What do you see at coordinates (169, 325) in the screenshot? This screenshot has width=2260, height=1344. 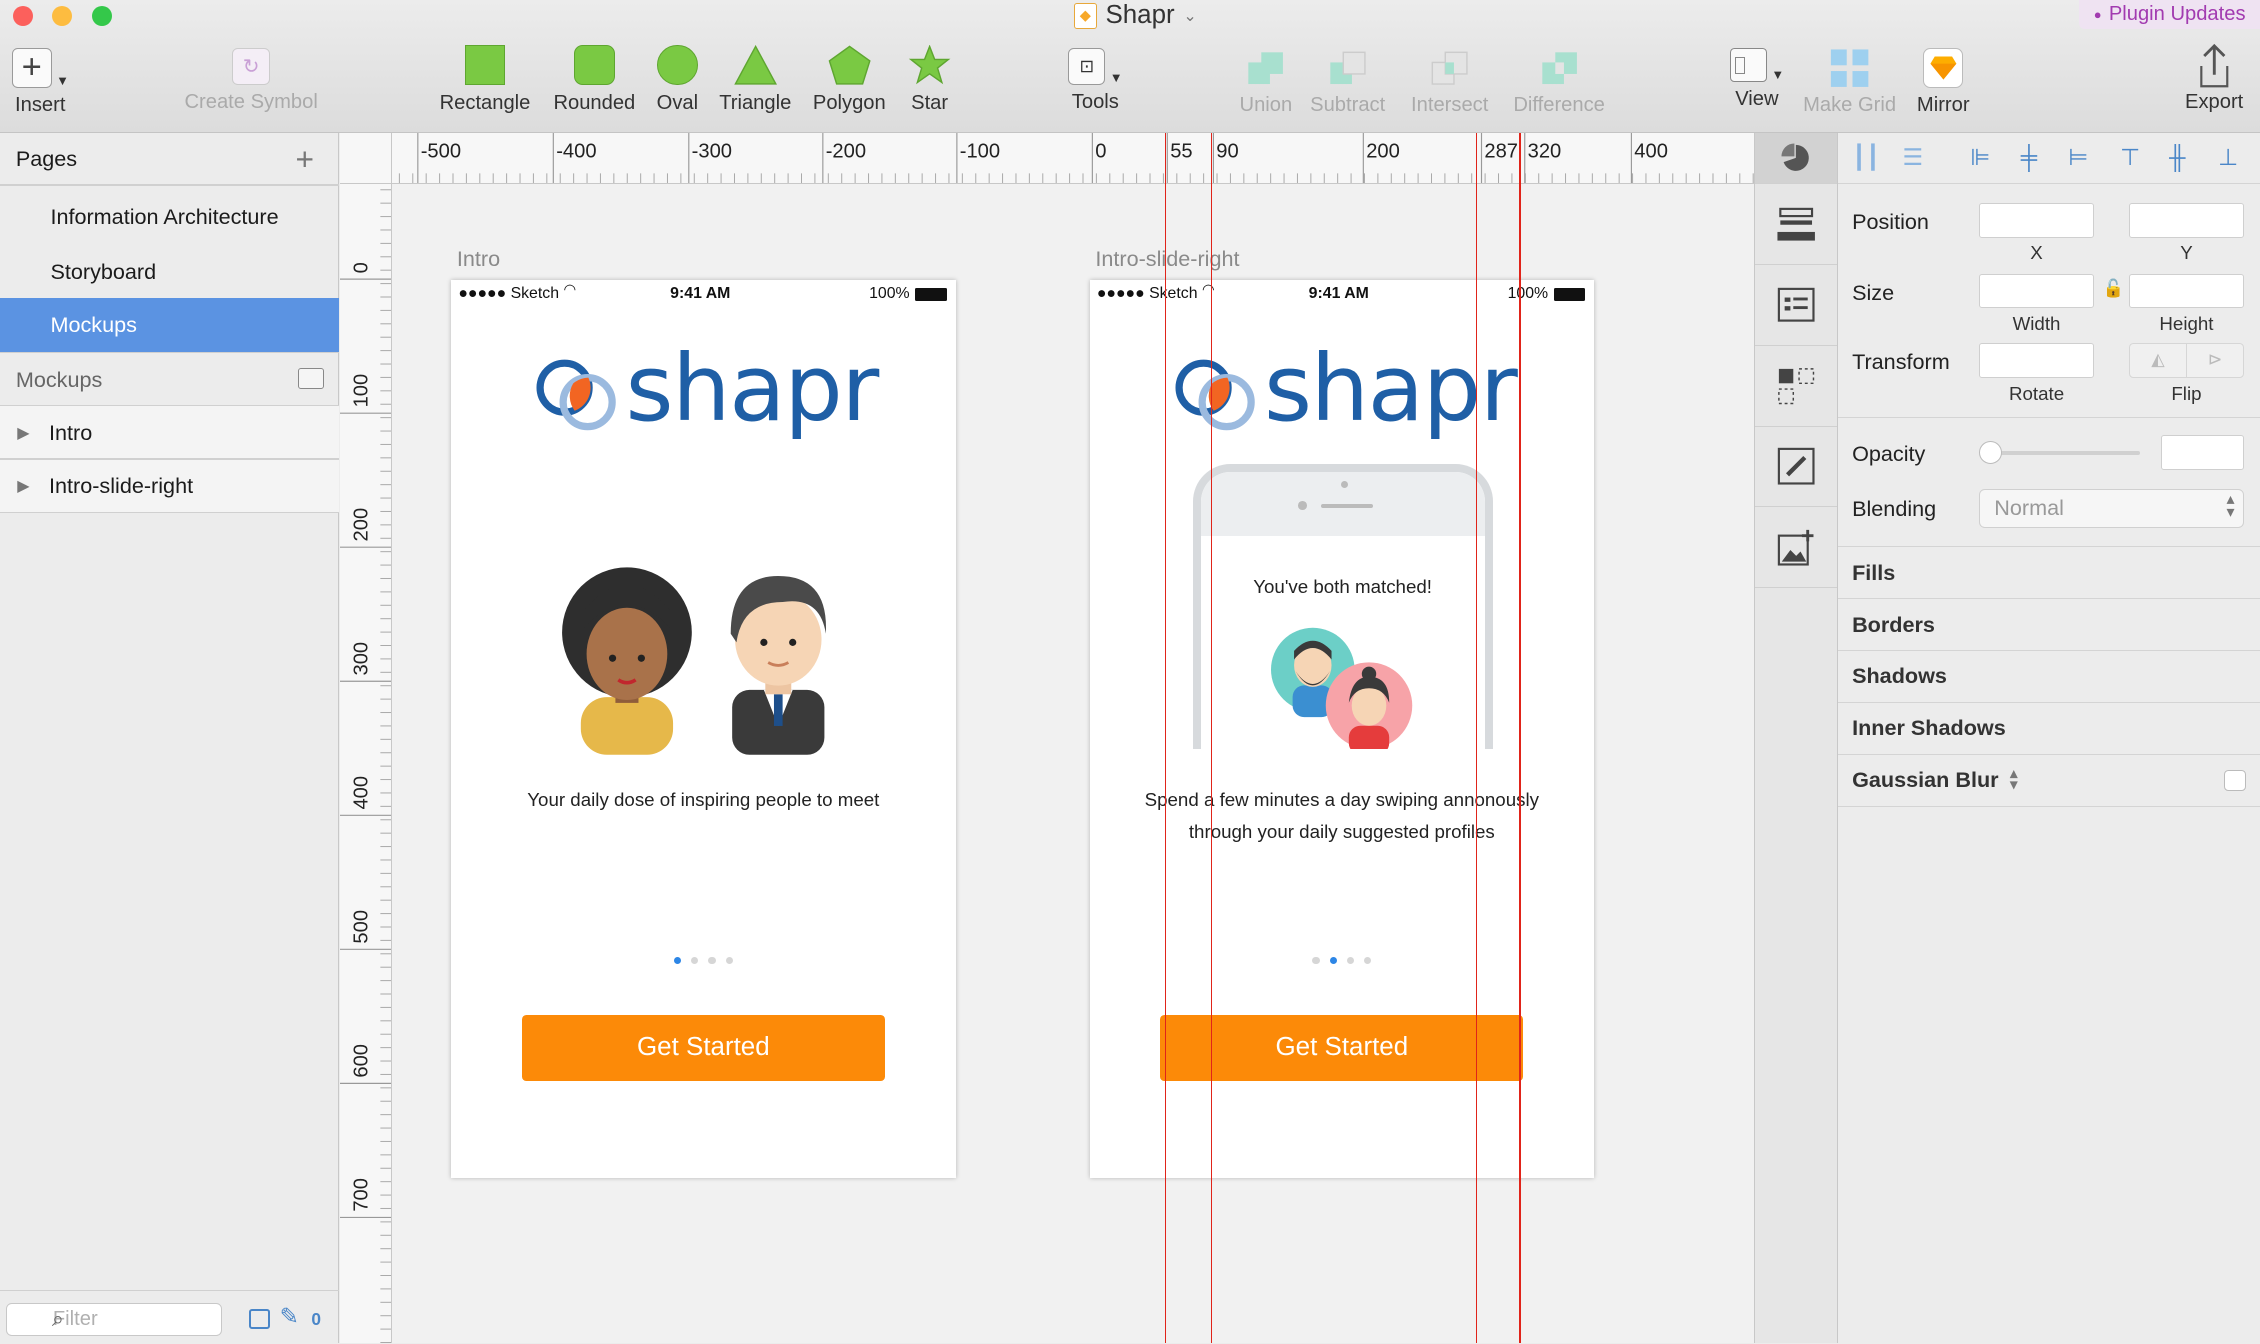 I see `page-item-mockups: Mockups` at bounding box center [169, 325].